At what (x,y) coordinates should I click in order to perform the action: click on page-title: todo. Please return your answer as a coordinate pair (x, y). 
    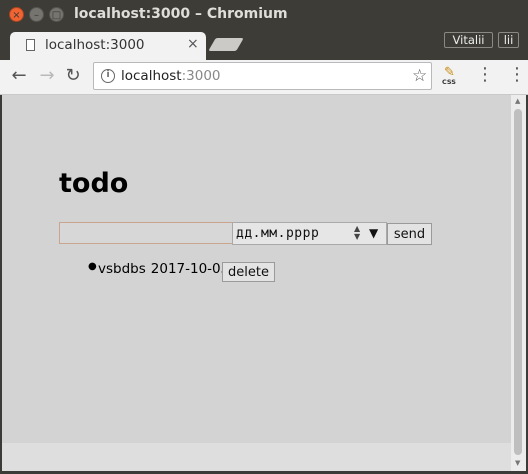
    Looking at the image, I should click on (94, 183).